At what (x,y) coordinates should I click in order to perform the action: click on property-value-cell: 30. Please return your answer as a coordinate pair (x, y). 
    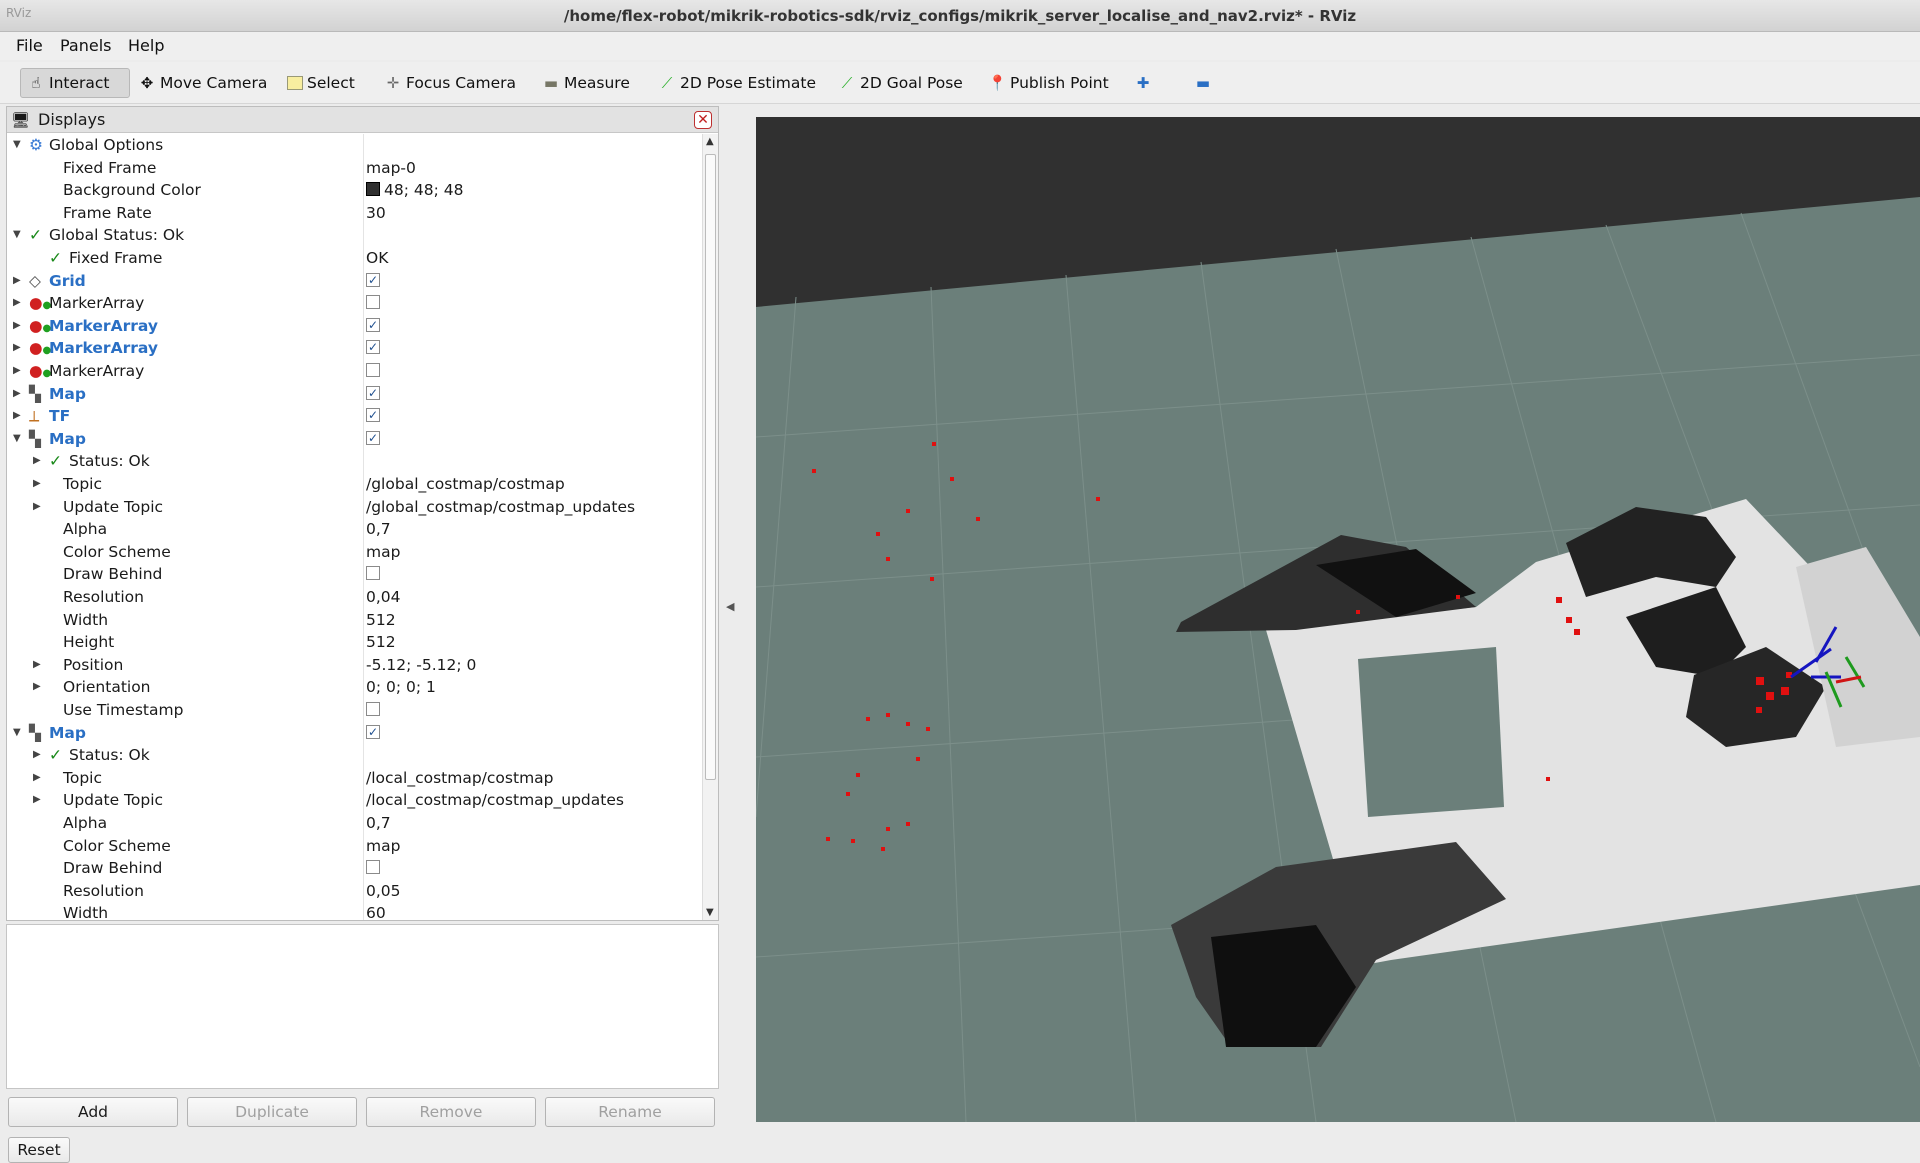
    Looking at the image, I should click on (376, 213).